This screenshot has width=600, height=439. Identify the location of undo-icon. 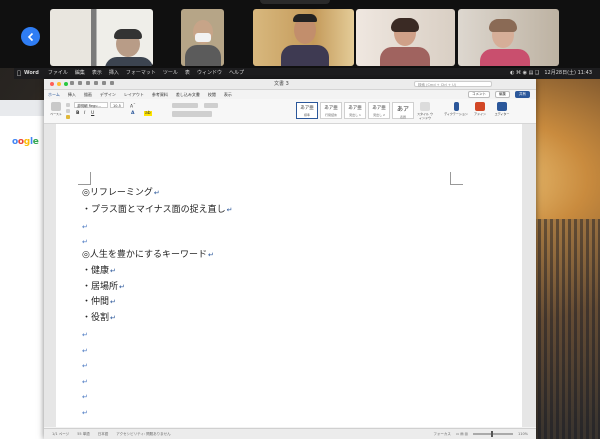
(96, 83).